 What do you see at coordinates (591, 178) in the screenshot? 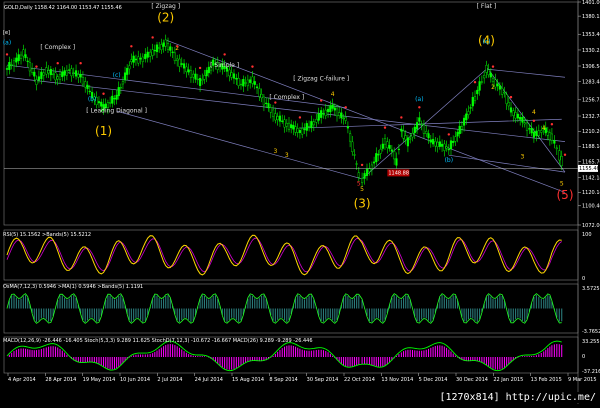
I see `price-tick-label-11: 1142.14` at bounding box center [591, 178].